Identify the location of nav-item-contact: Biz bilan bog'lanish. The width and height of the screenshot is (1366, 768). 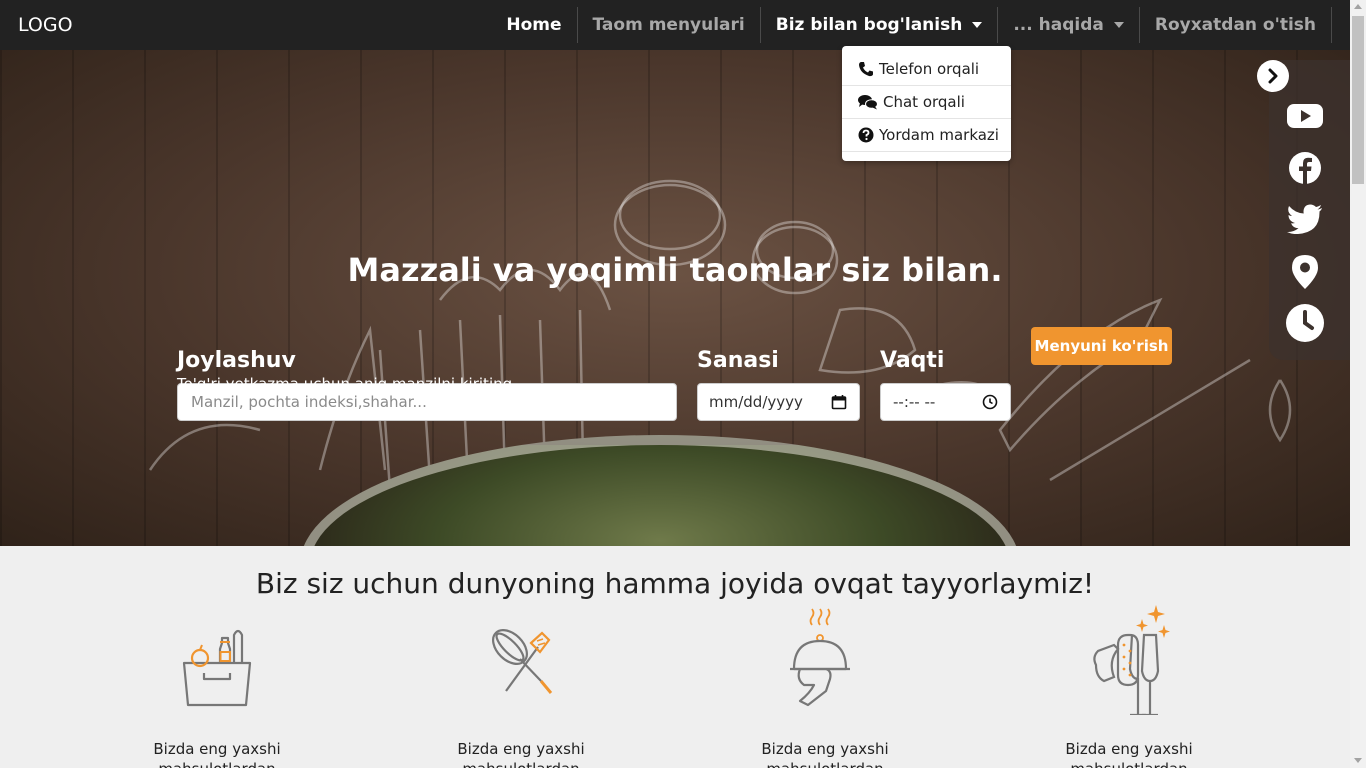
(880, 25).